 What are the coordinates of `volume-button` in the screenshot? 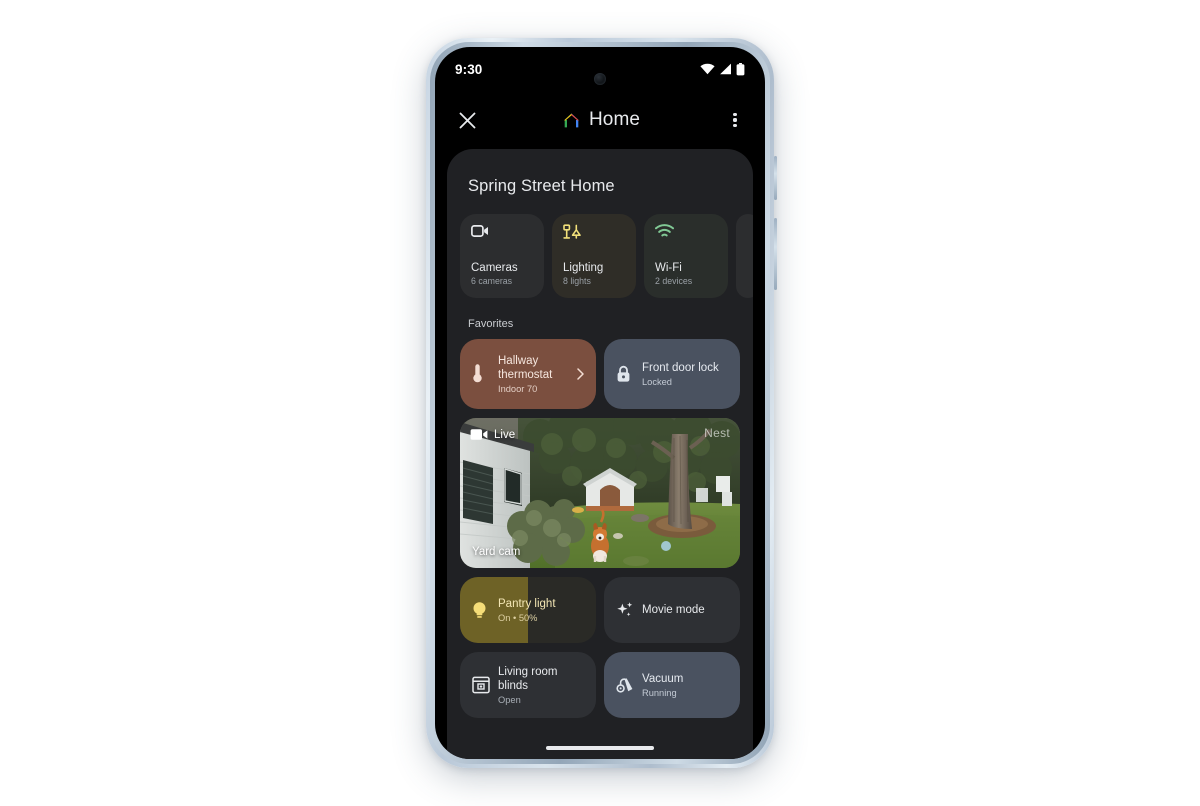 It's located at (775, 254).